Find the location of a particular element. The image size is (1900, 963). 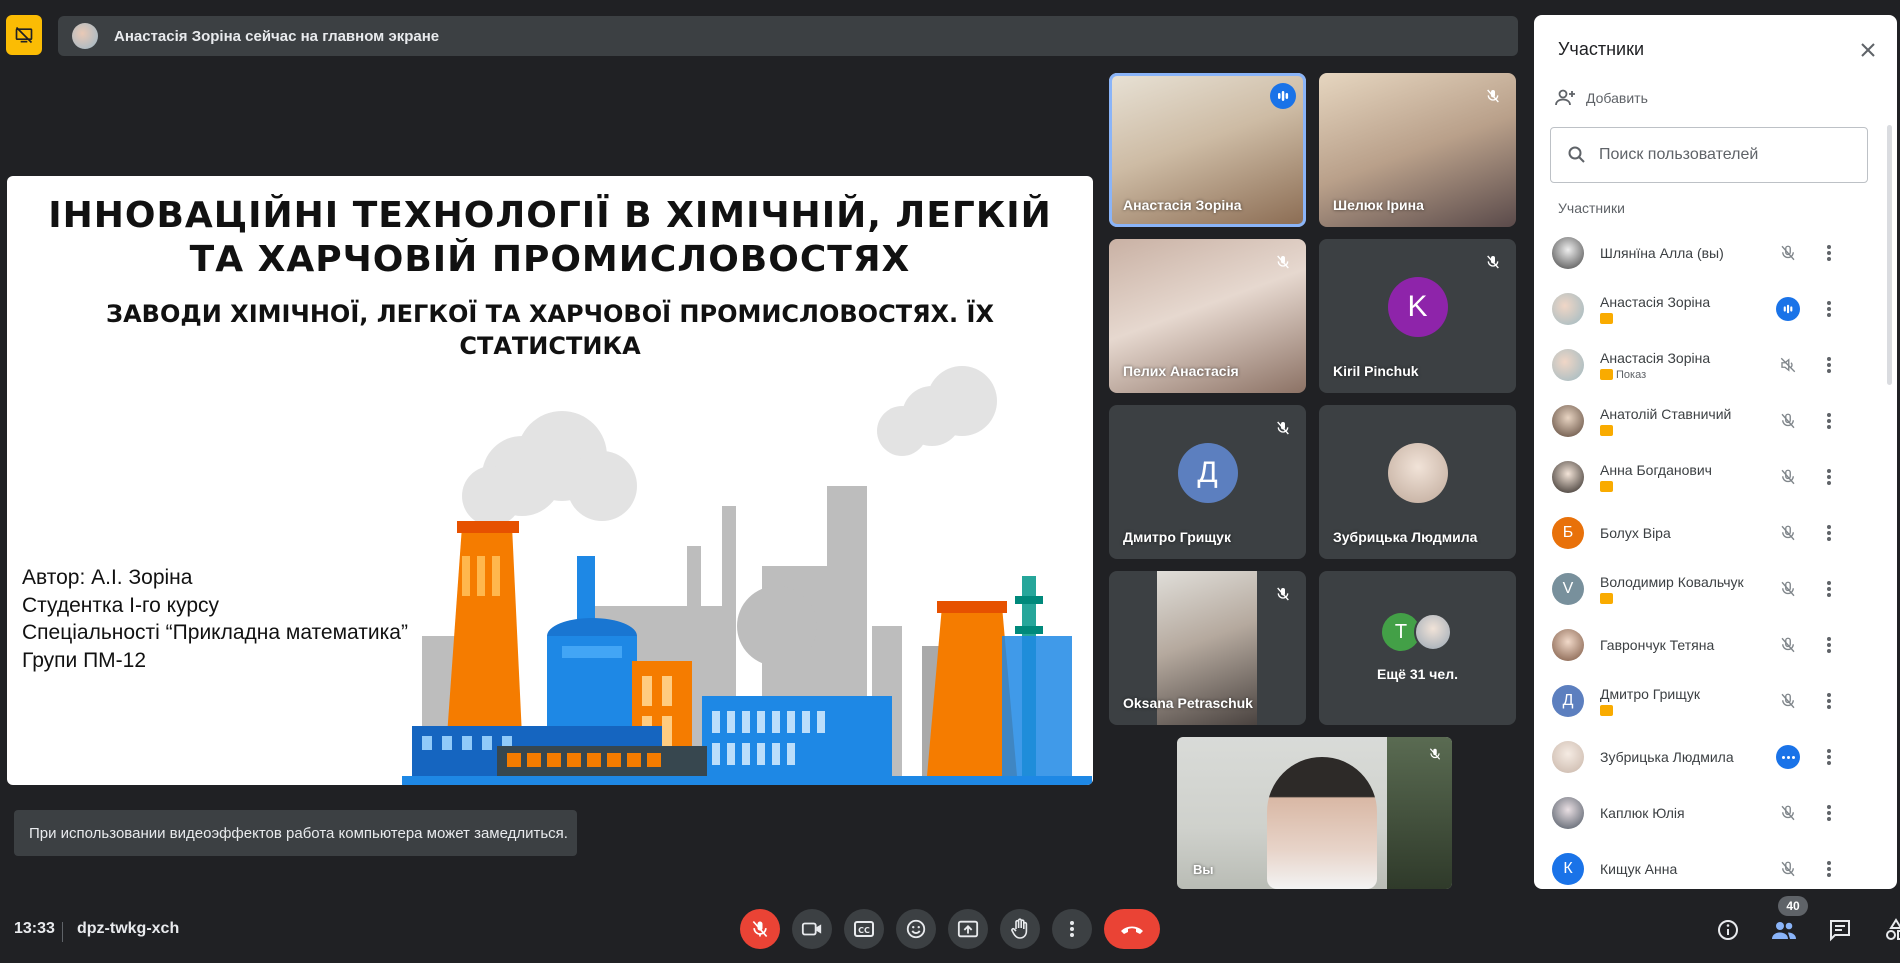

video-tile: Oksana Petraschuk is located at coordinates (1207, 648).